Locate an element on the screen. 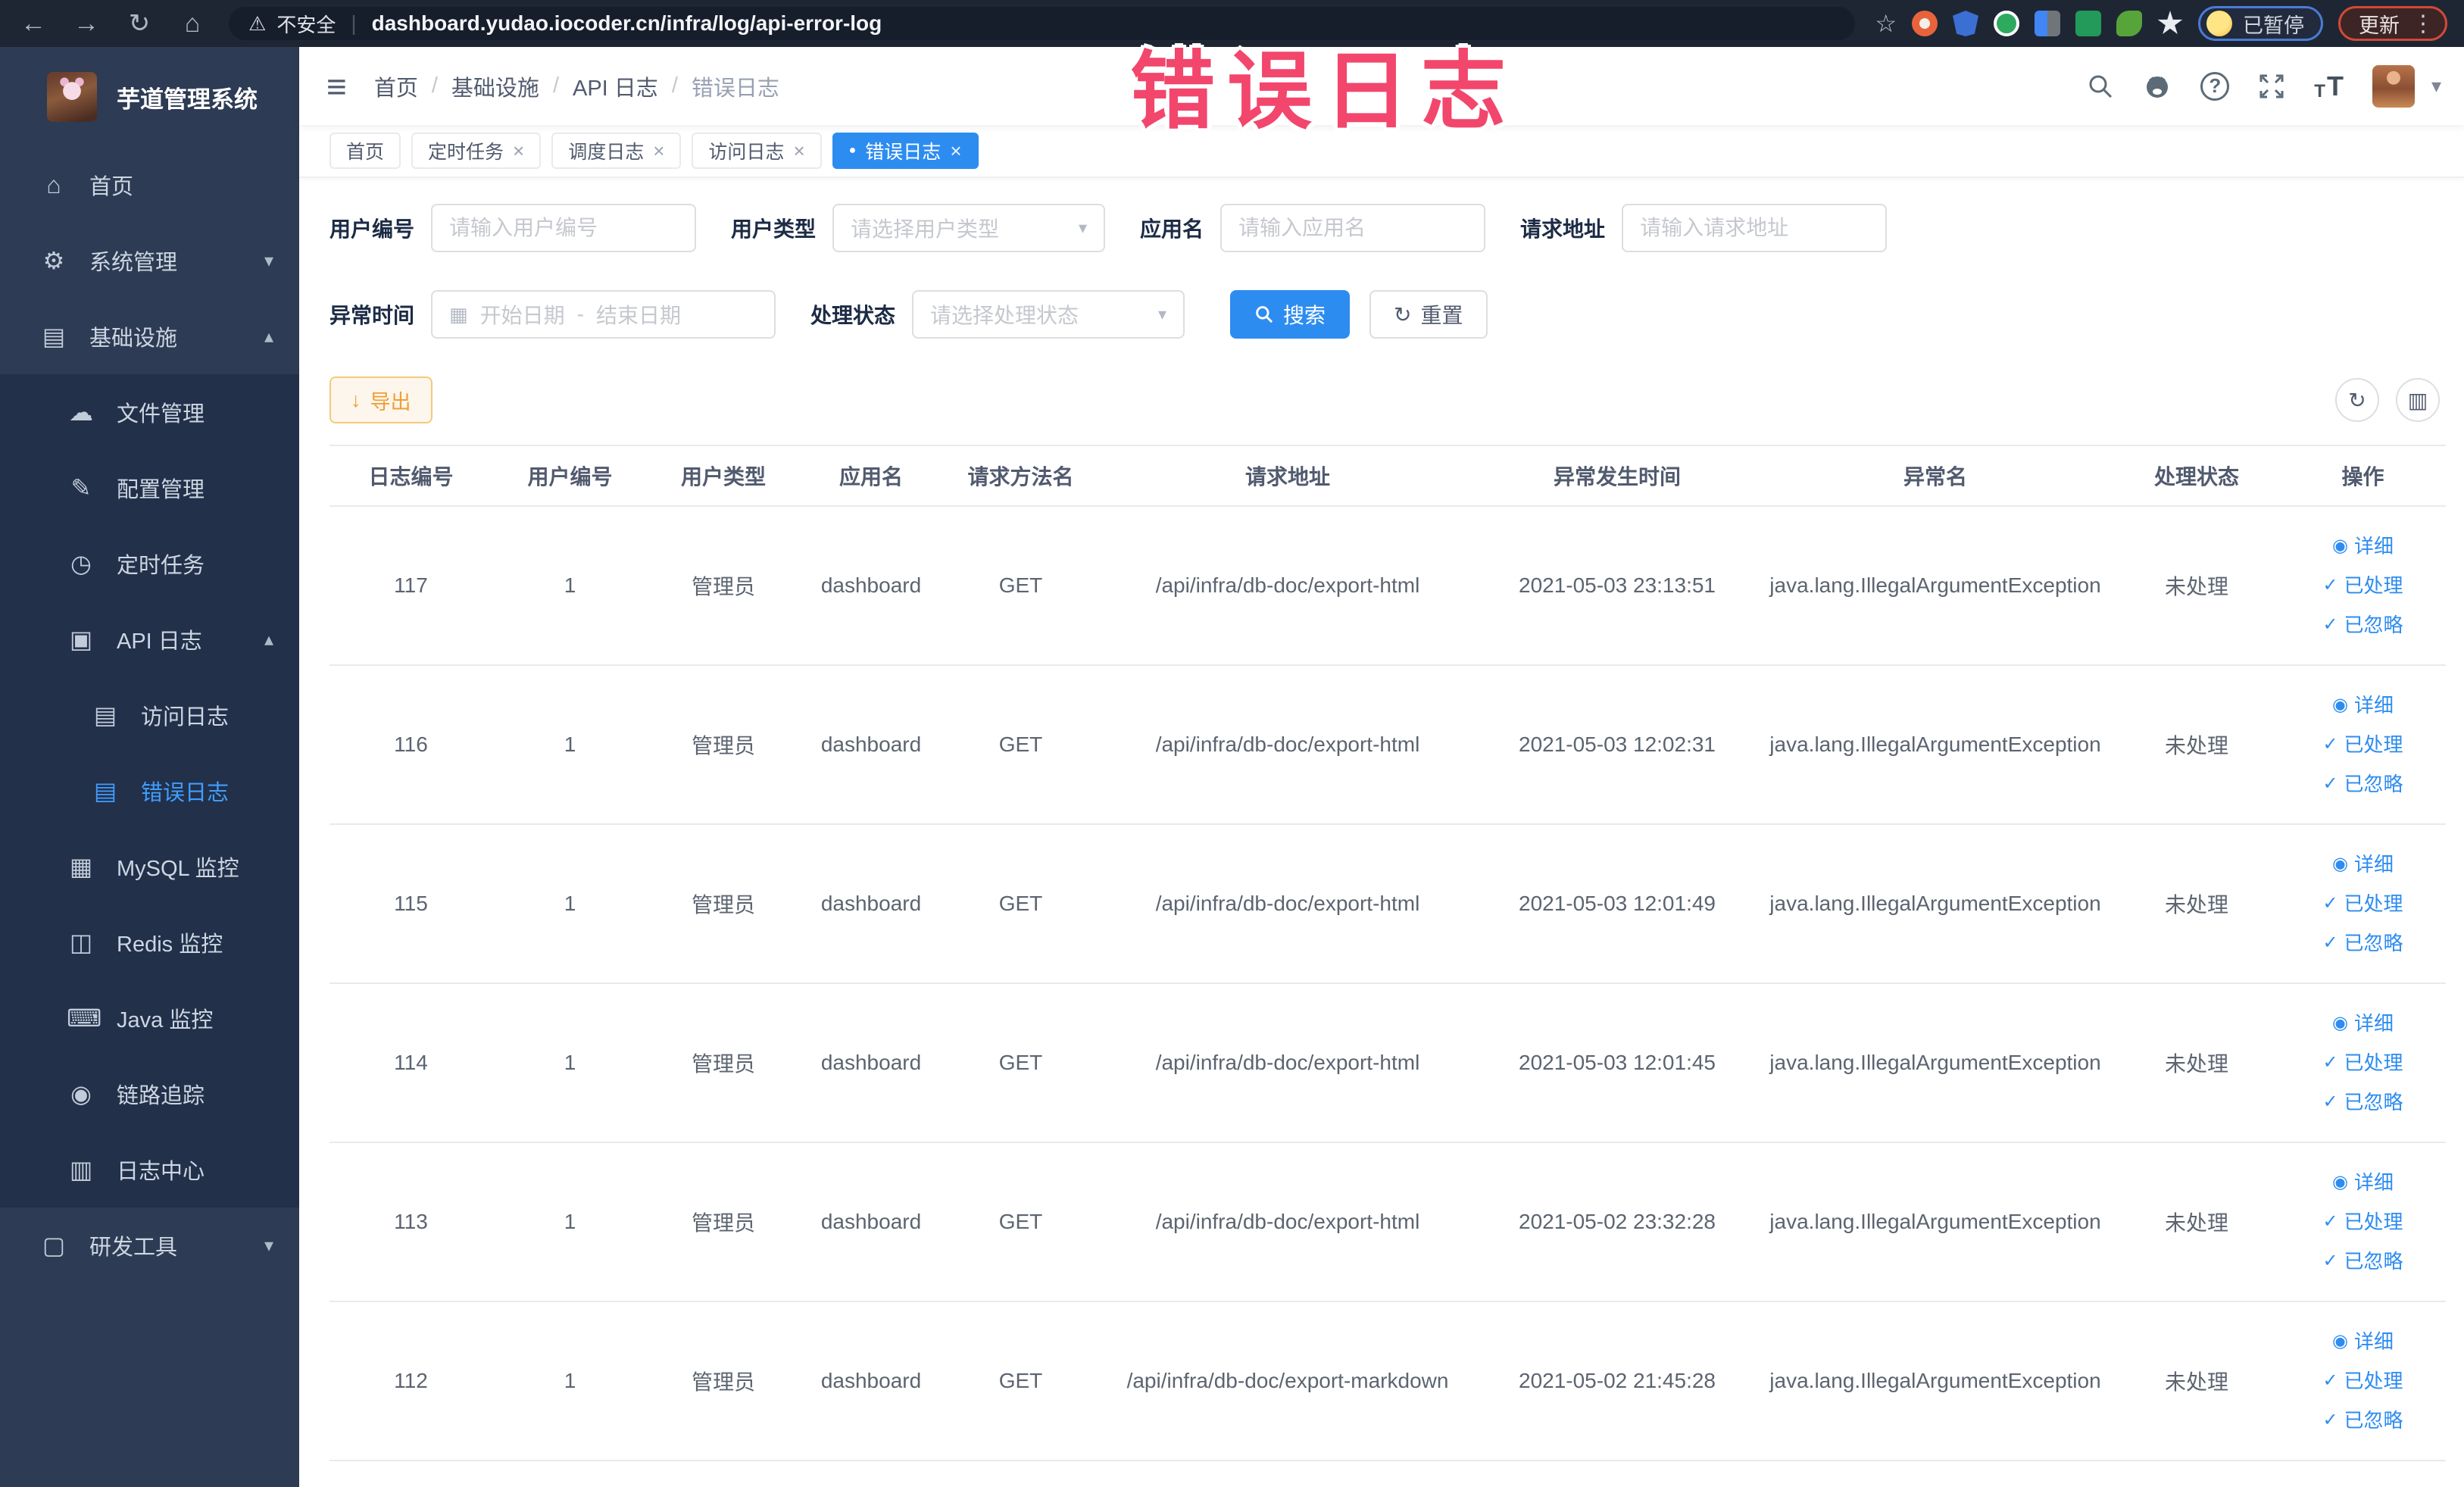  github-icon is located at coordinates (2157, 86).